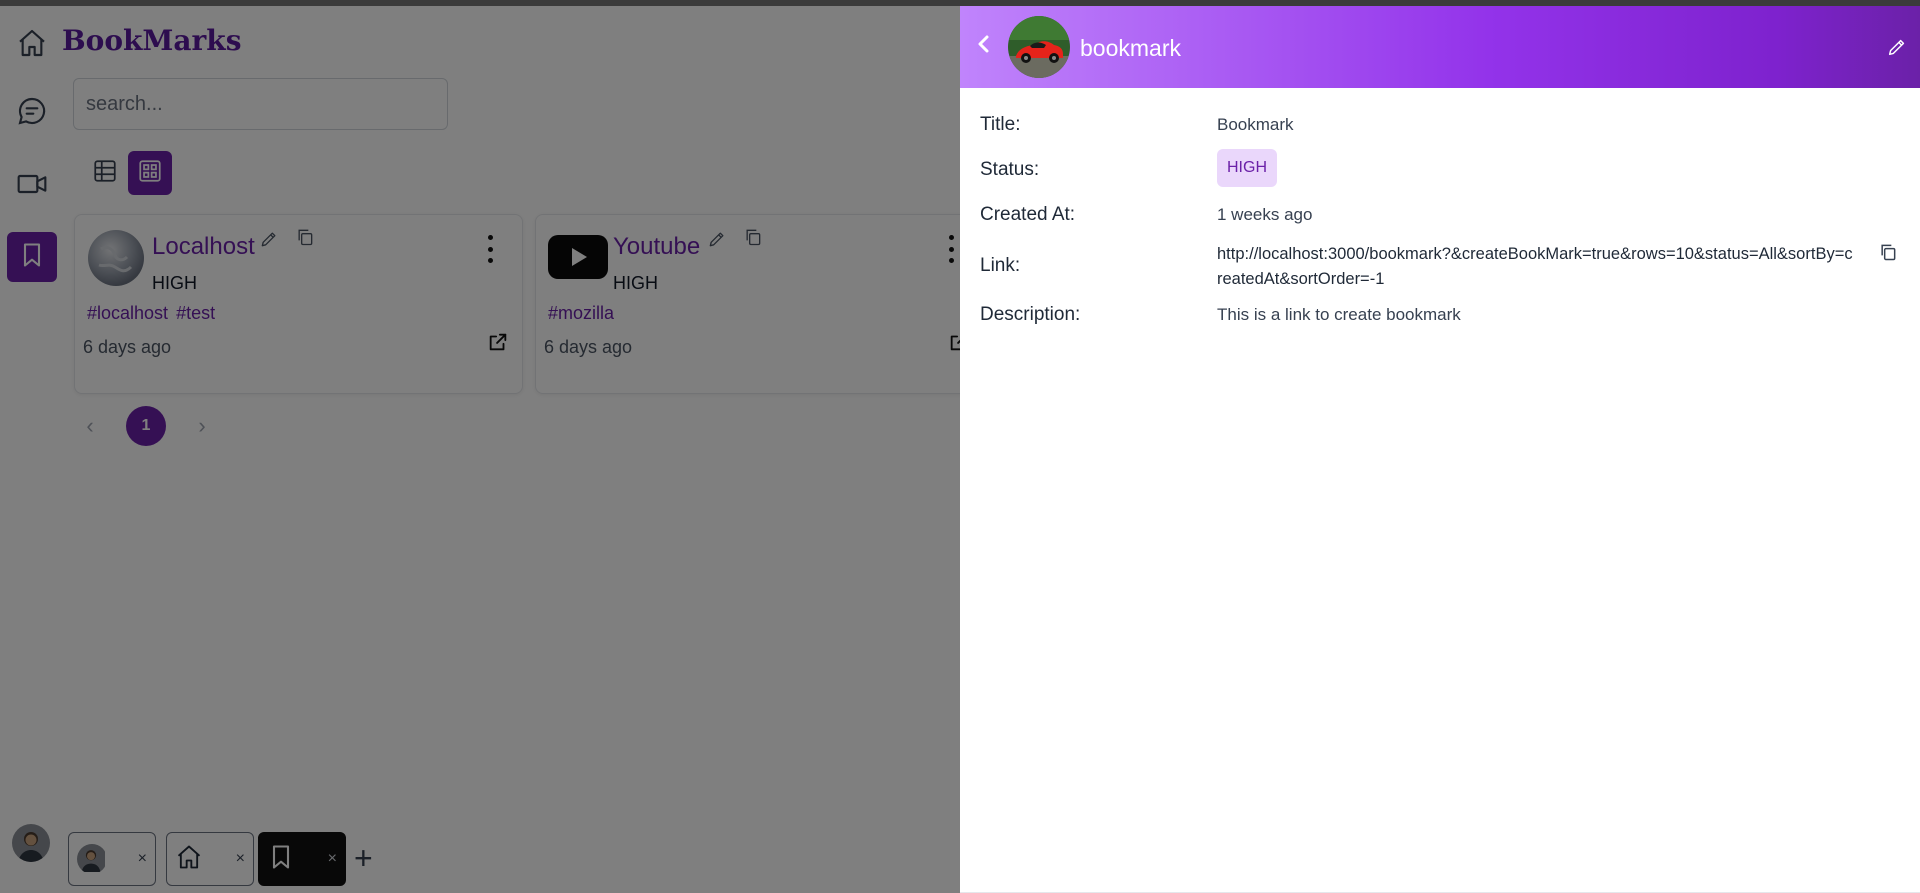 This screenshot has height=893, width=1920. I want to click on title-value: Bookmark, so click(1255, 124).